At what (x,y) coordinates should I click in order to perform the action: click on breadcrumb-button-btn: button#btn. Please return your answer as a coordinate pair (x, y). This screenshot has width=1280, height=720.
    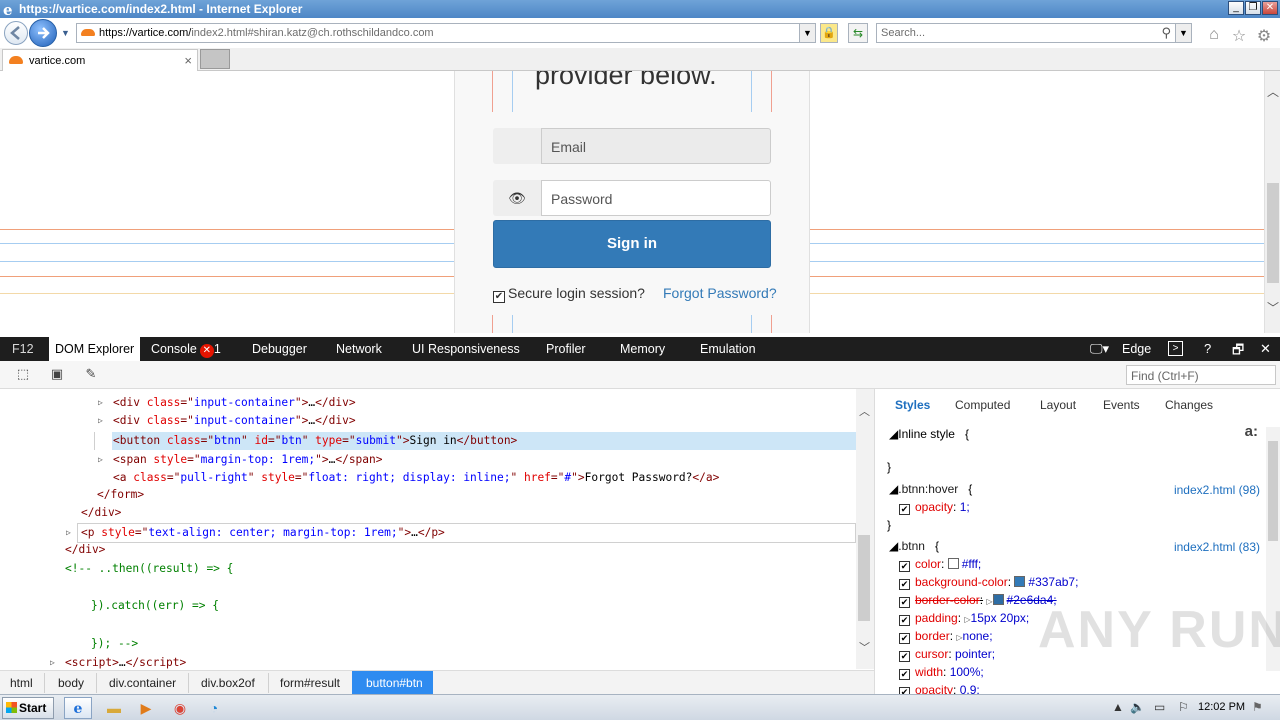
    Looking at the image, I should click on (392, 683).